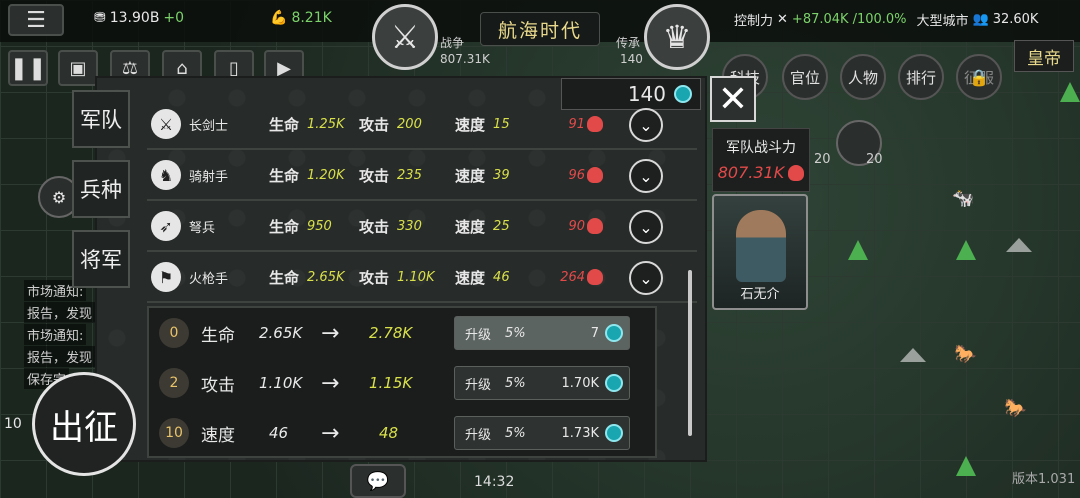  Describe the element at coordinates (101, 189) in the screenshot. I see `tab-unit-types: 兵种` at that location.